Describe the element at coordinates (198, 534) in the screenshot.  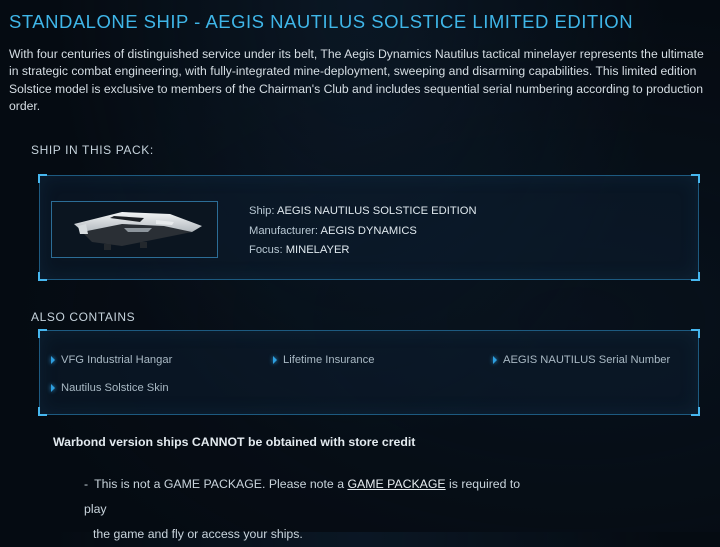
I see `note-continuation: the game and fly or access your ships.` at that location.